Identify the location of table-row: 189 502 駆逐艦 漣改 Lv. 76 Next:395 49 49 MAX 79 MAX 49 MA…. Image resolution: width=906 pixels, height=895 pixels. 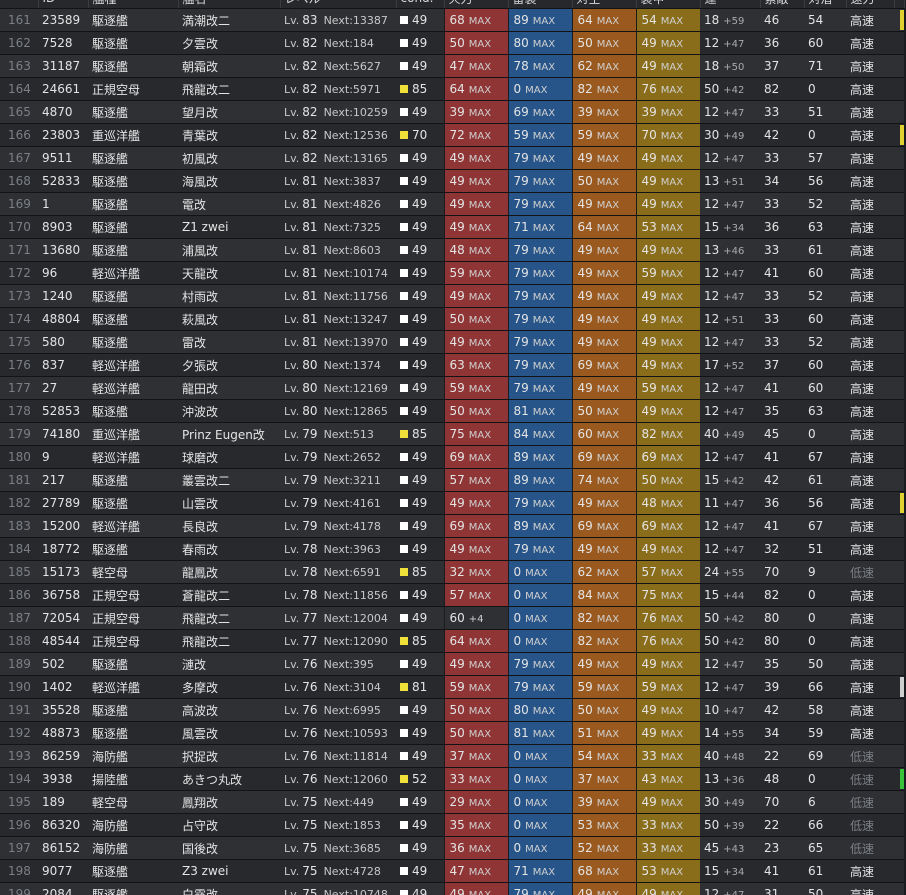
(452, 664).